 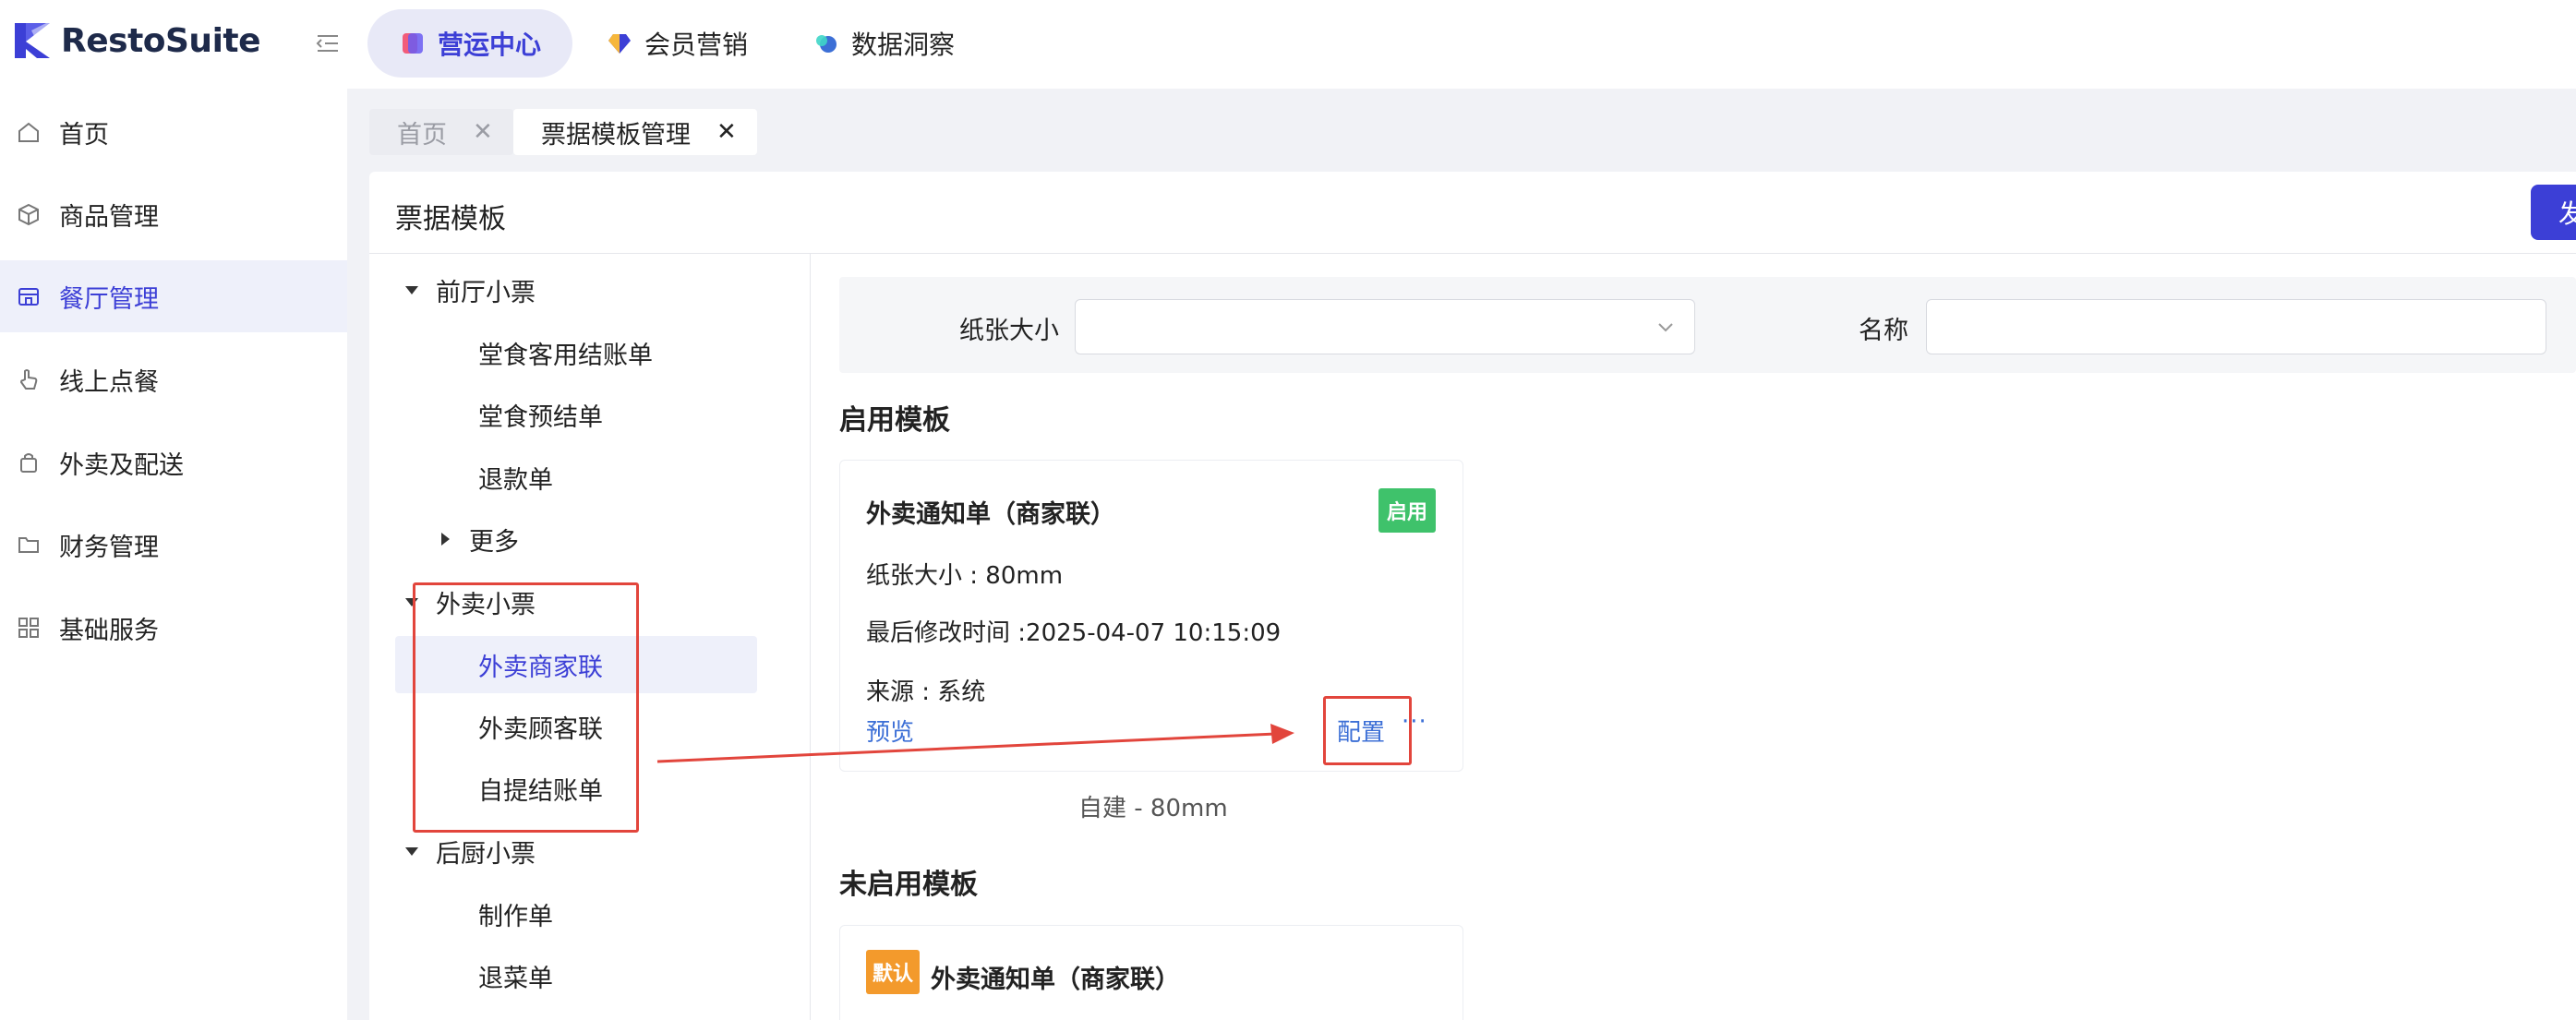 I want to click on filter-bar: 纸张大小 名称, so click(x=1707, y=325).